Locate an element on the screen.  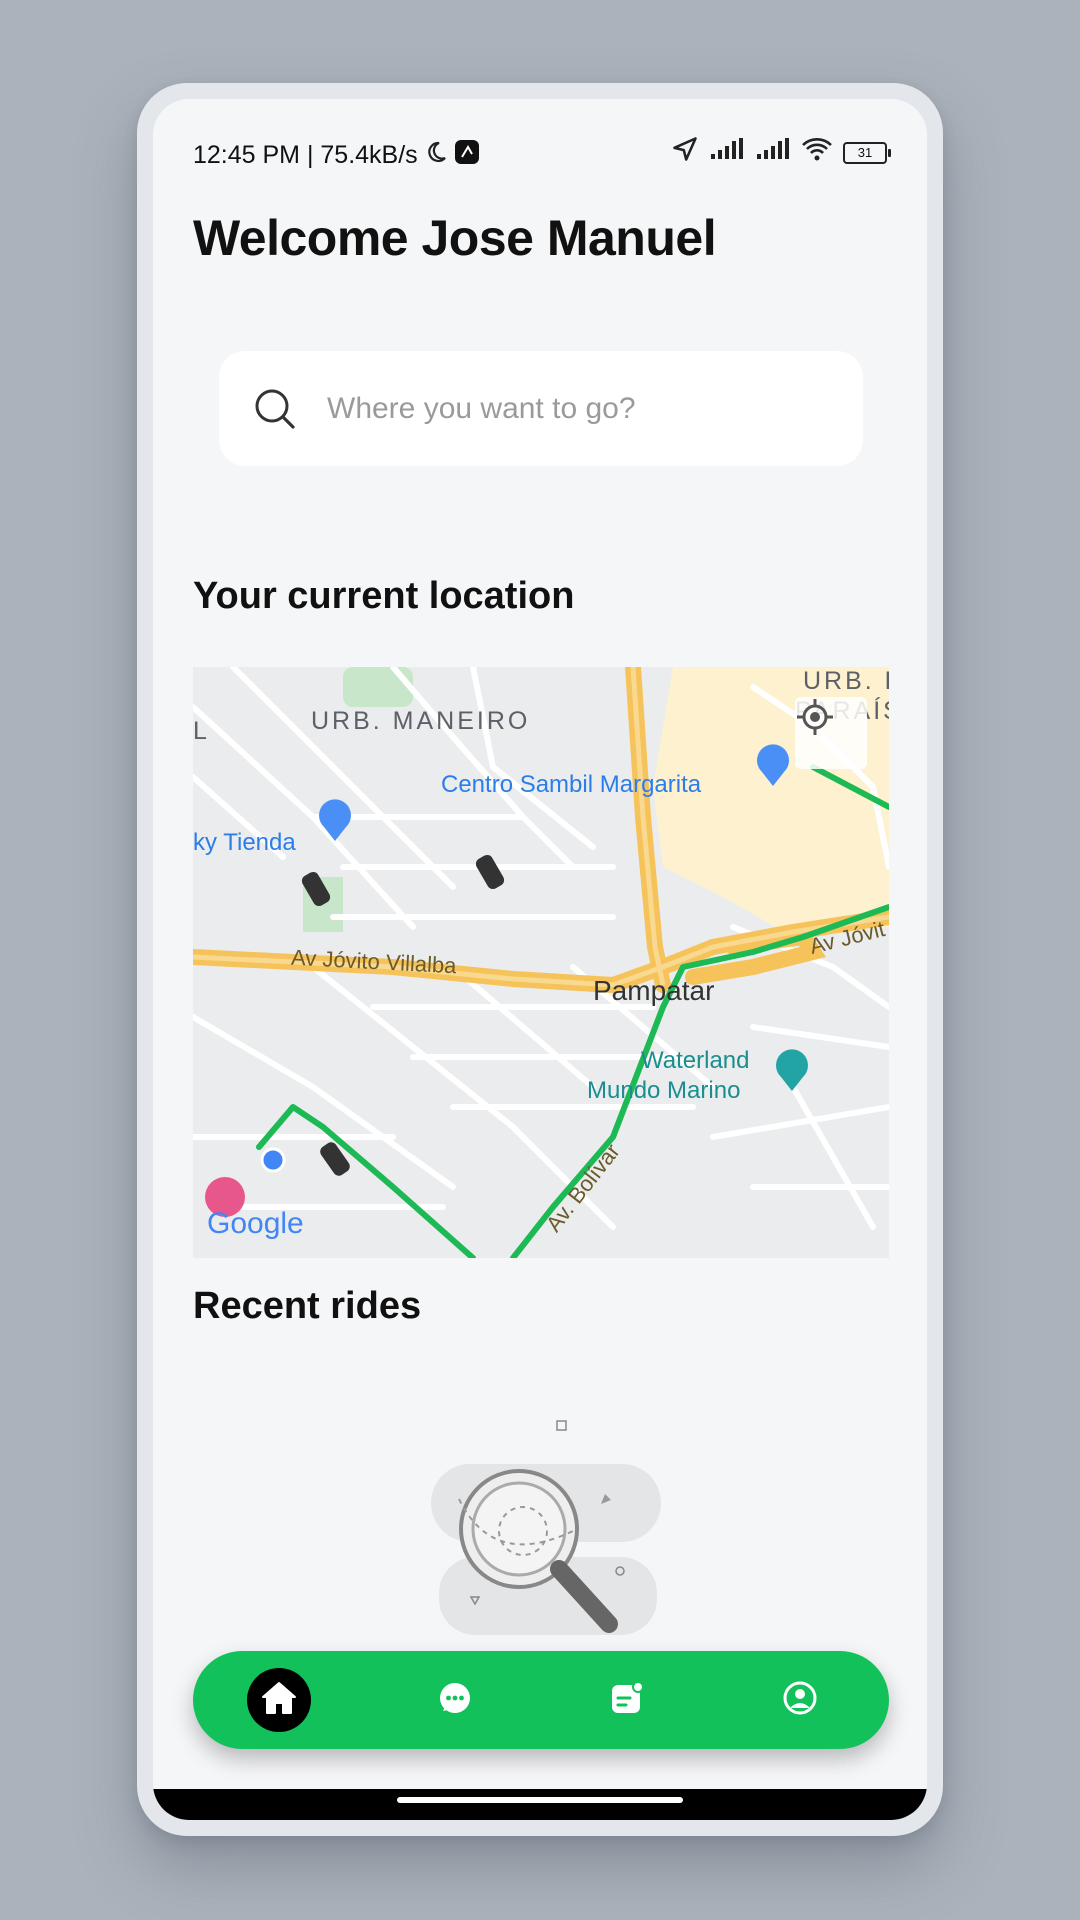
map-label-urb-paraiso: URB. E is located at coordinates (846, 681).